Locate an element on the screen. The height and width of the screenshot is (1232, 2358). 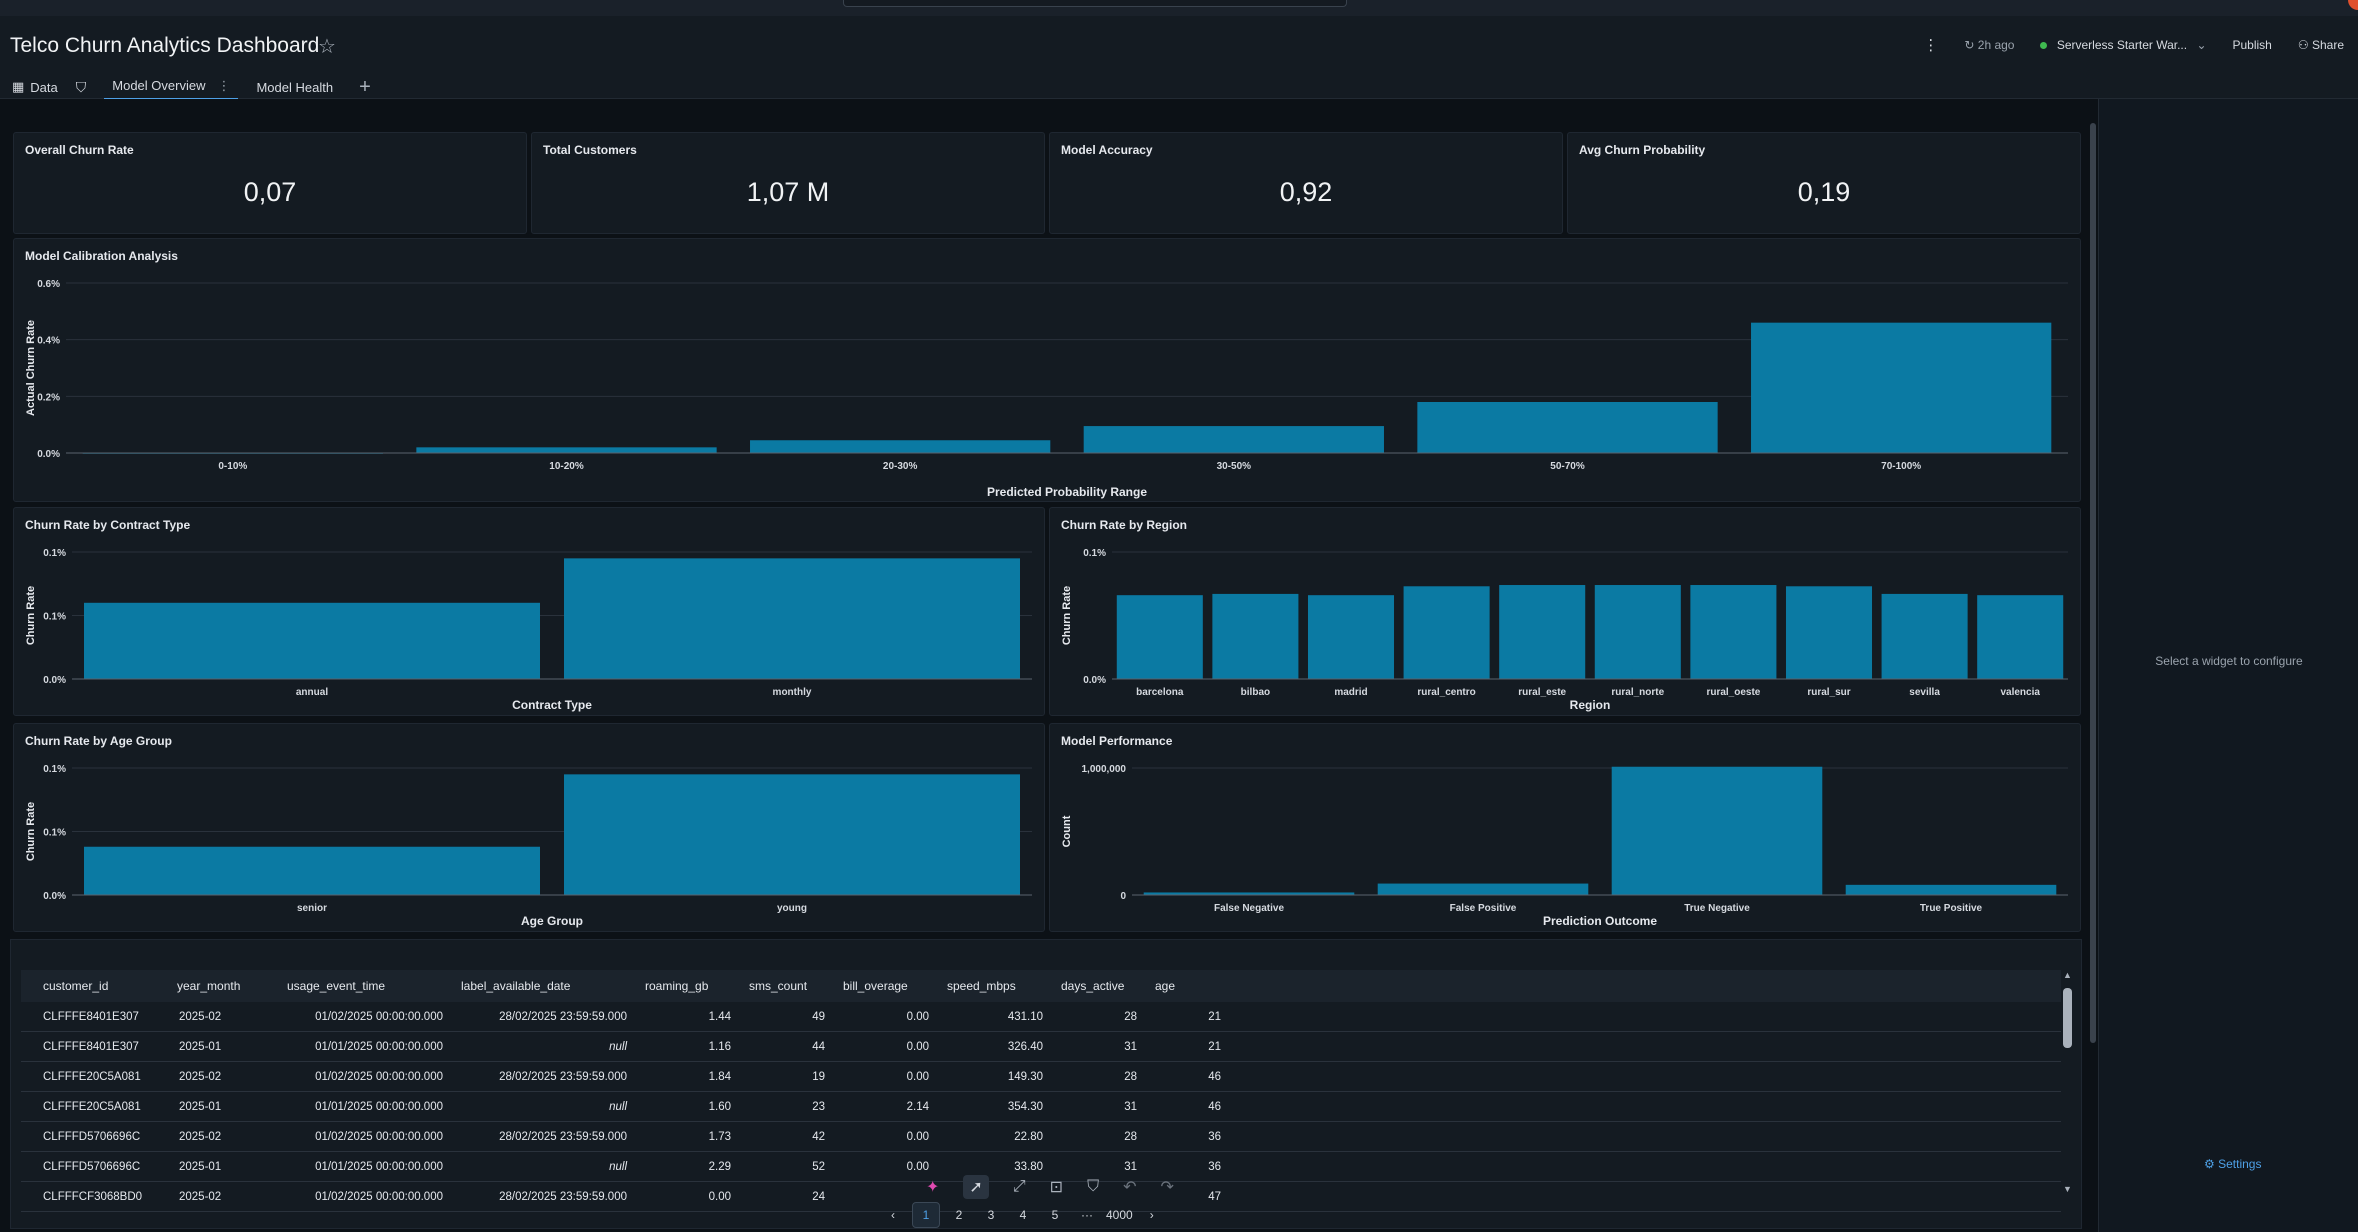
kpi-value: 0,07 is located at coordinates (270, 192).